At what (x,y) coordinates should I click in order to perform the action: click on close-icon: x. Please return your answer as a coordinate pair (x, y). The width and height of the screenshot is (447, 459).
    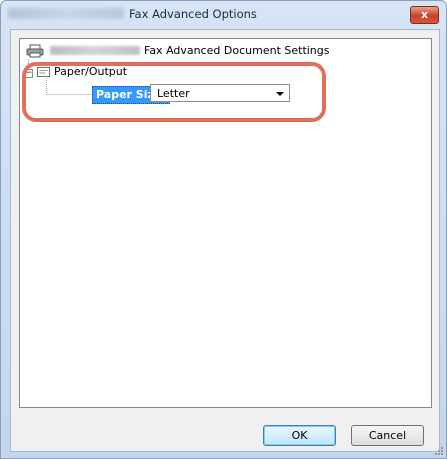
    Looking at the image, I should click on (424, 14).